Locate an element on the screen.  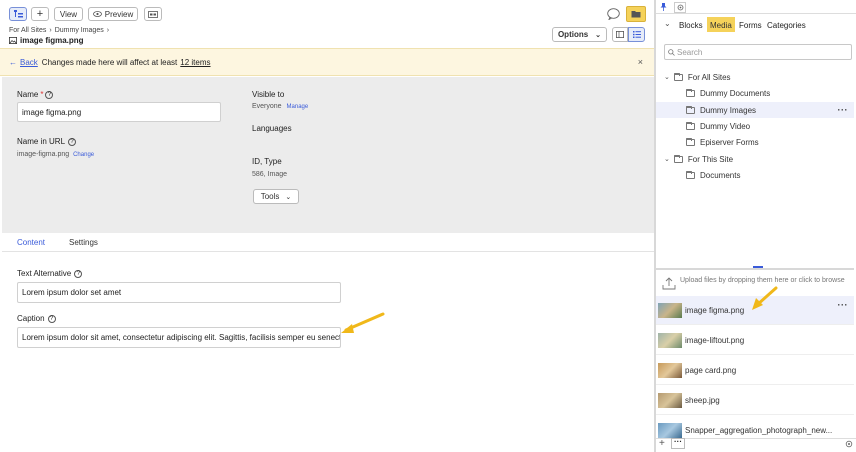
media-item-image-liftout: image-liftout.png is located at coordinates (755, 340).